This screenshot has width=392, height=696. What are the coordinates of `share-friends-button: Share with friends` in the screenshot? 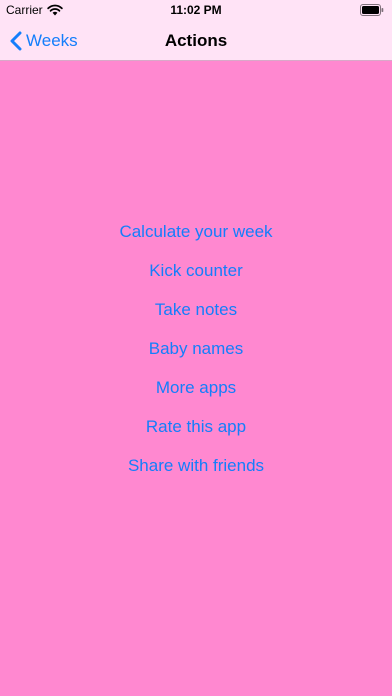 It's located at (196, 470).